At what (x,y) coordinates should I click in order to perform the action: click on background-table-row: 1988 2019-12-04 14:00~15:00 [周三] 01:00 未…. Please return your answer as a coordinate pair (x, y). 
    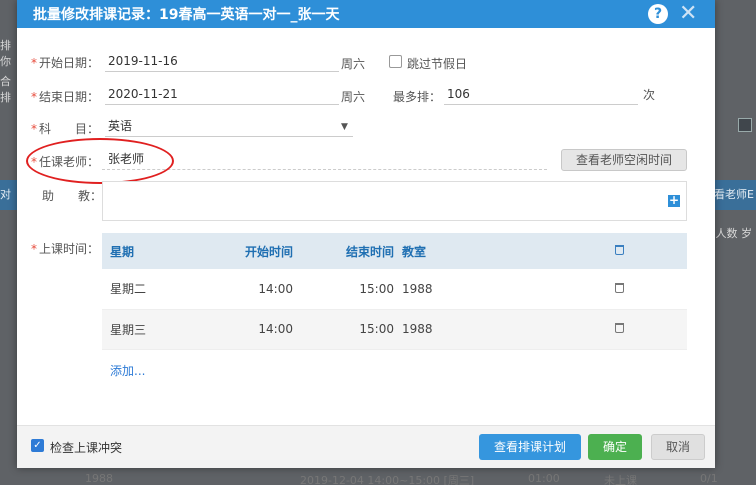
    Looking at the image, I should click on (378, 477).